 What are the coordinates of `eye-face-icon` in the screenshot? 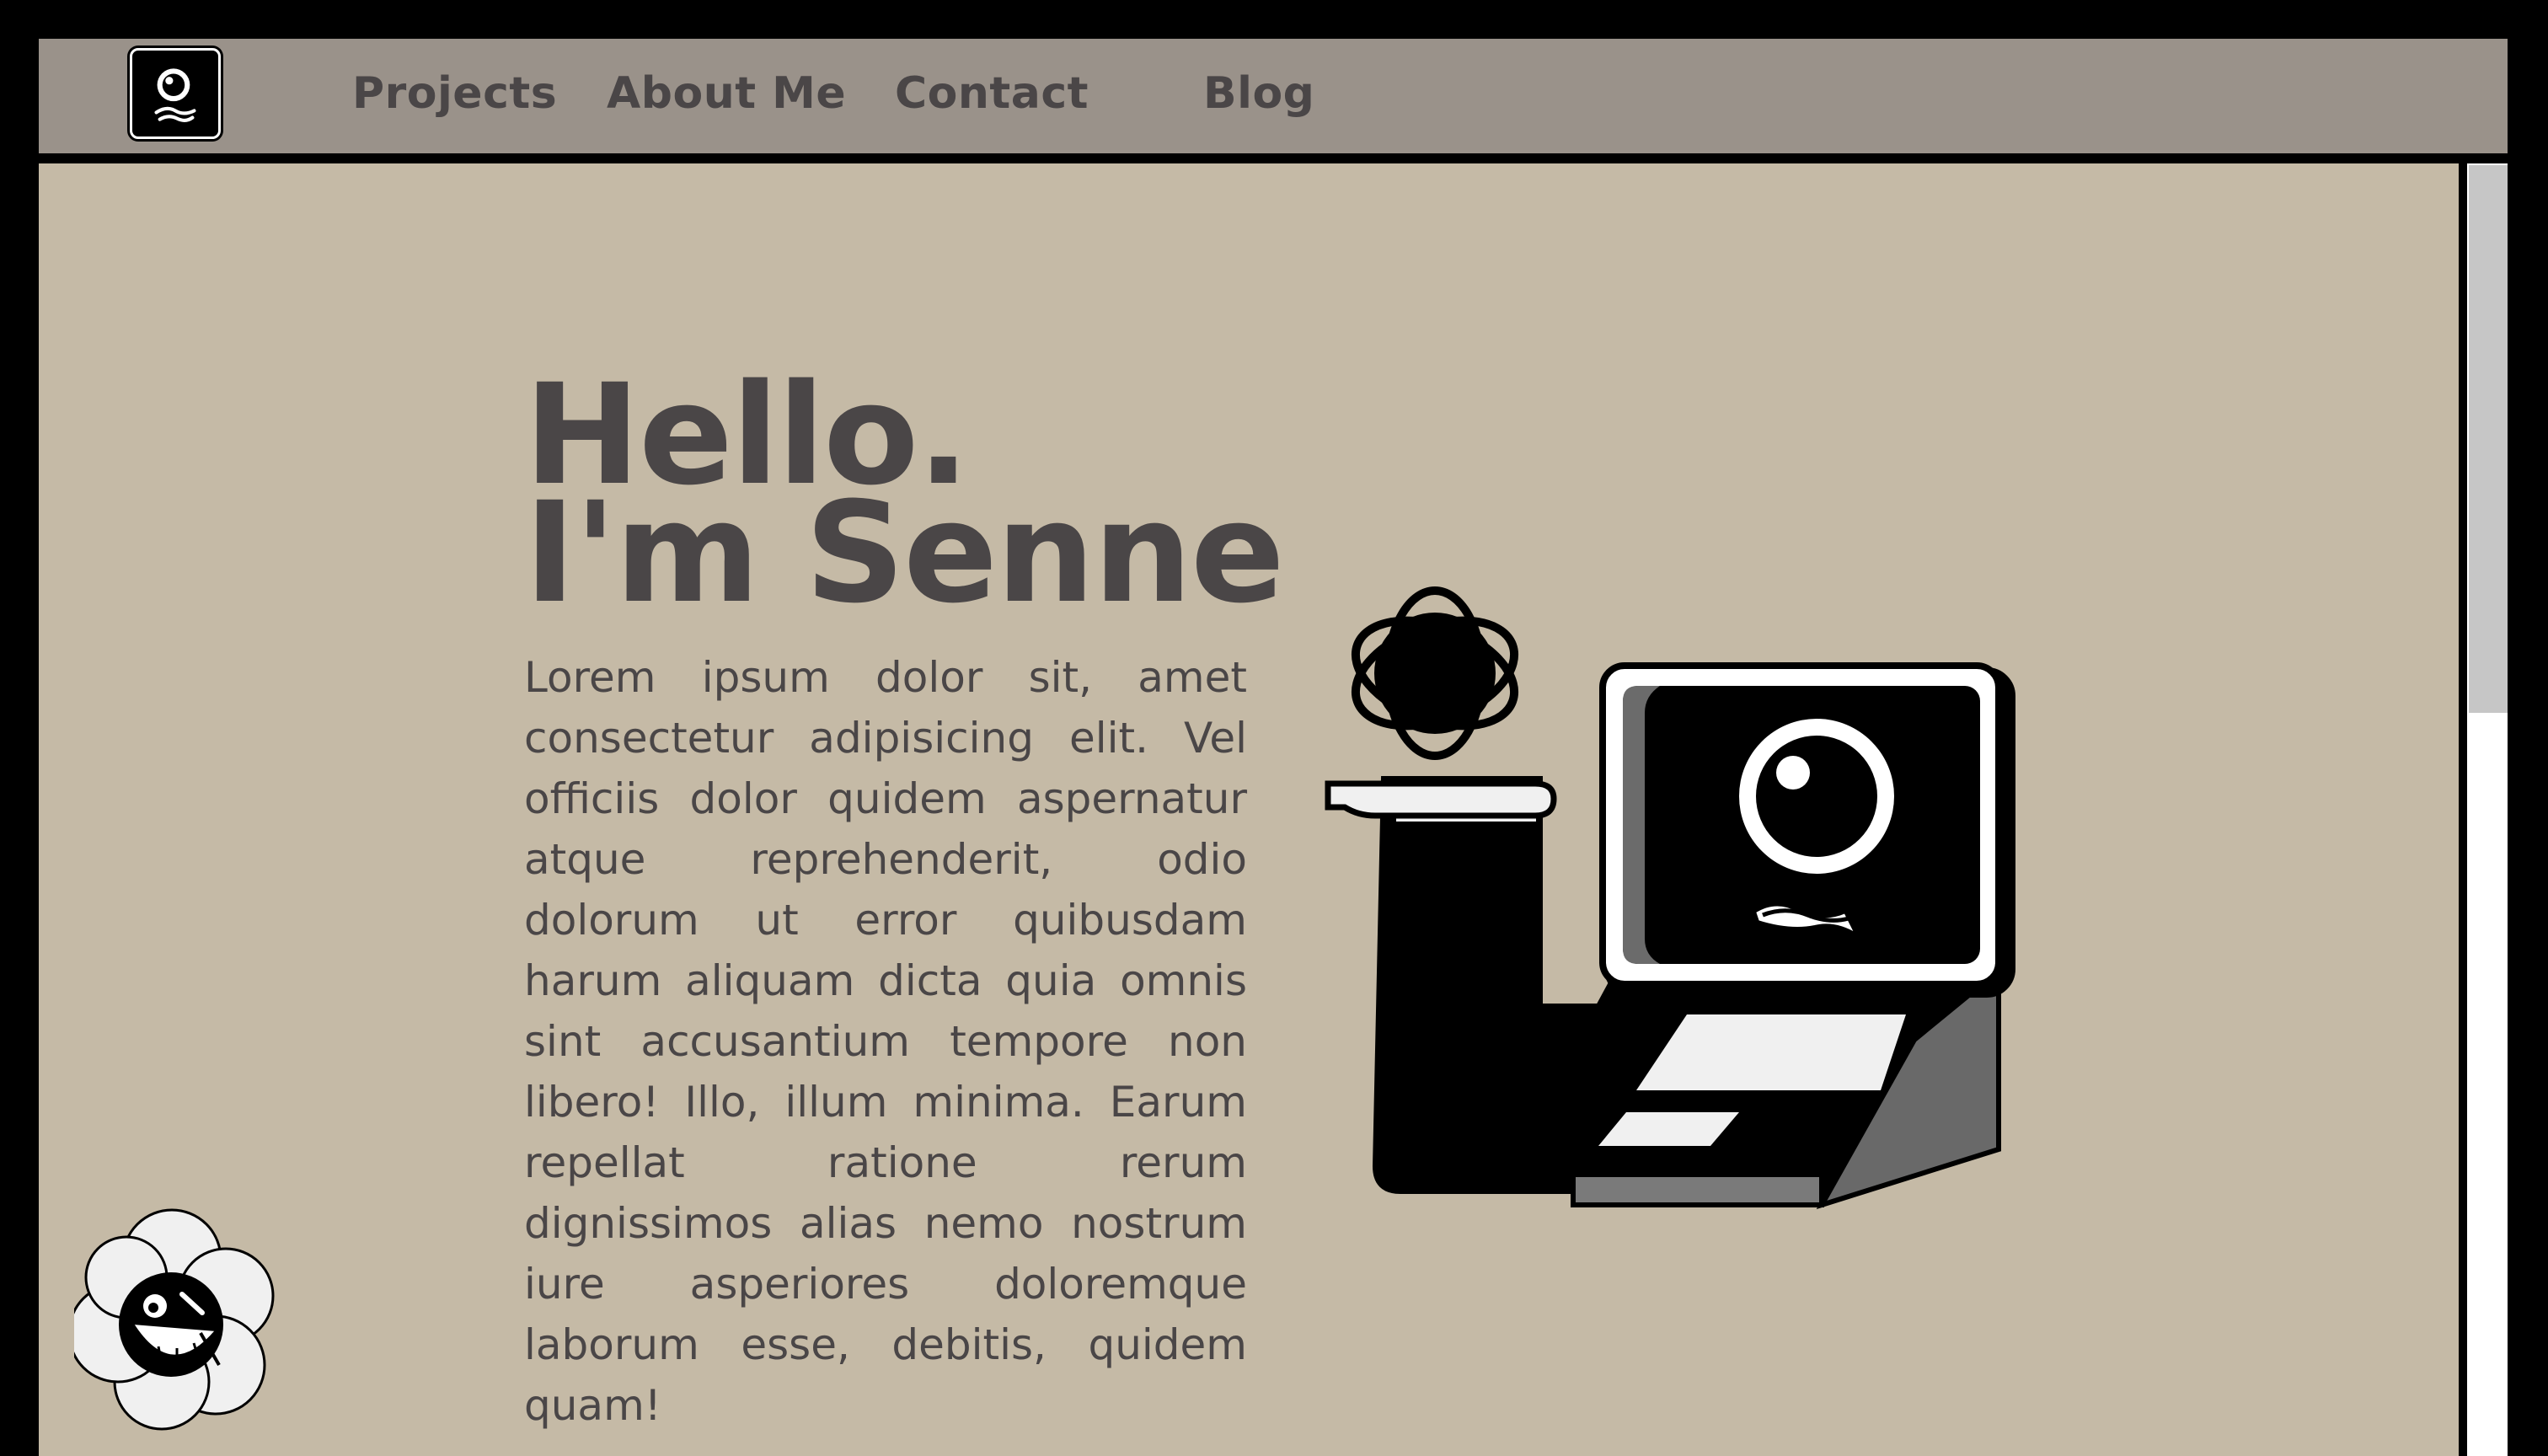 It's located at (175, 95).